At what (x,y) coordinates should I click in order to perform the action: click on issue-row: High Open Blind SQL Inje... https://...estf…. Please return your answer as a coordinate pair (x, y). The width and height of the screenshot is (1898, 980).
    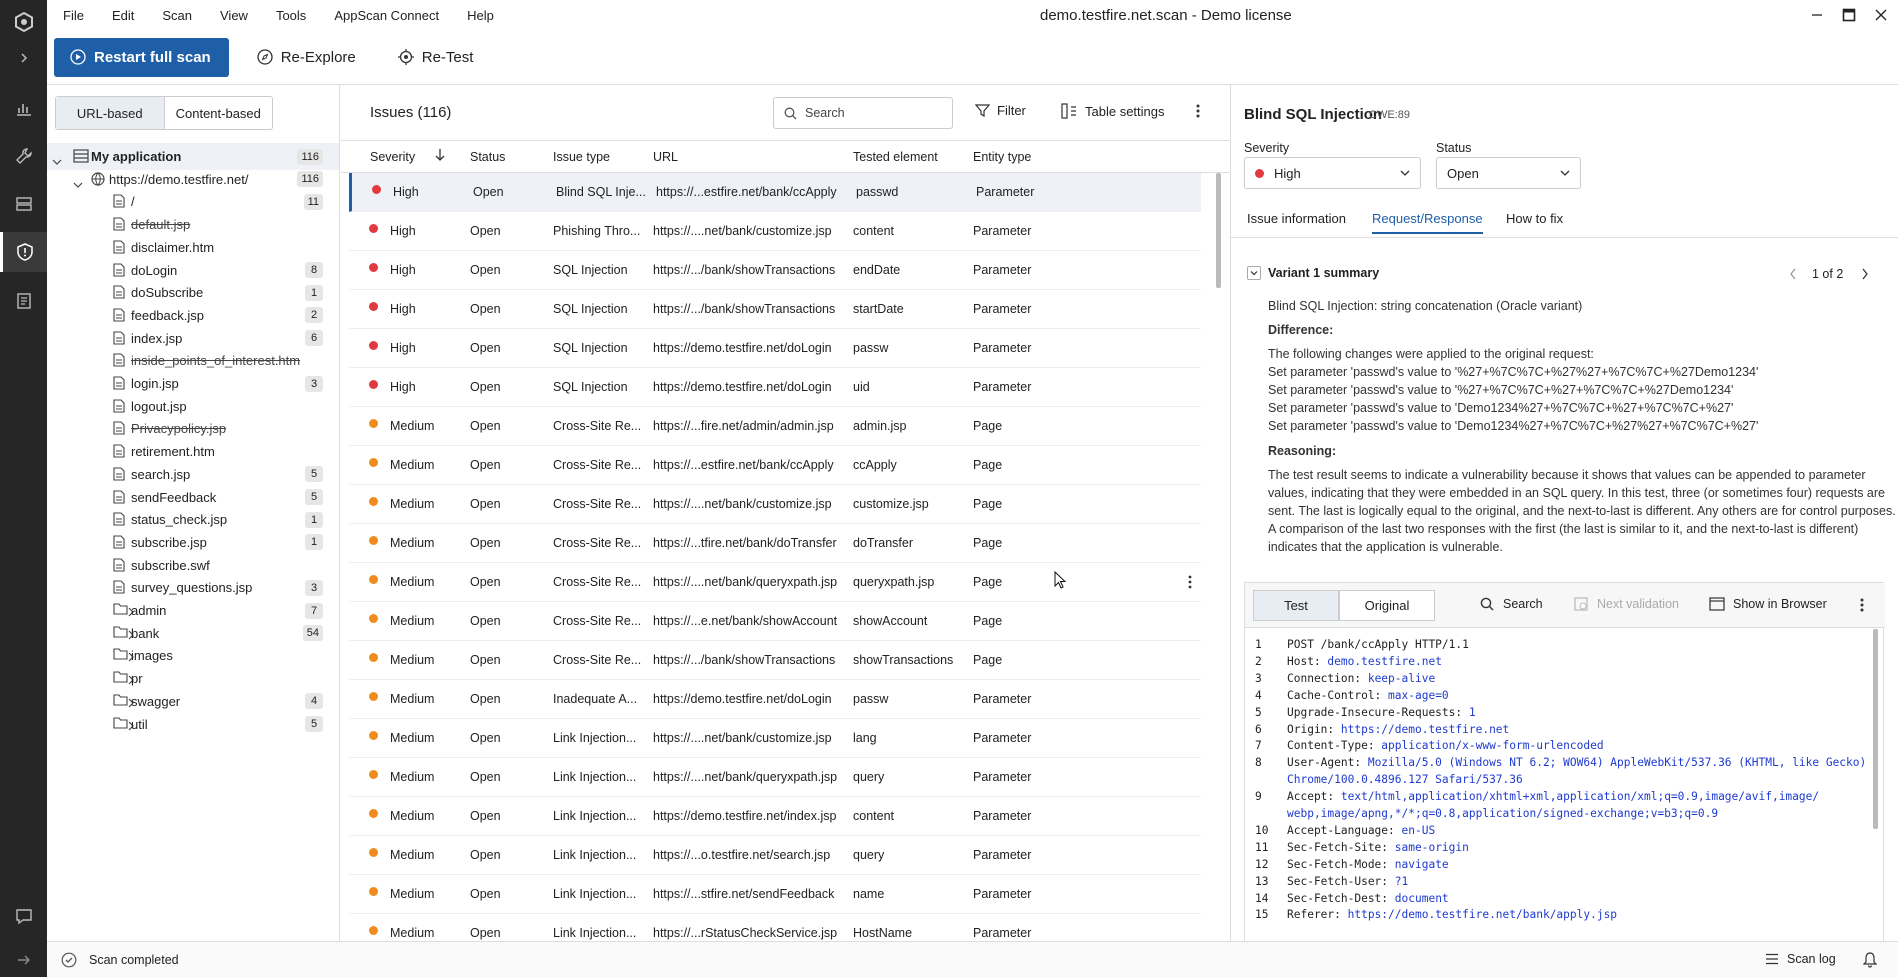
    Looking at the image, I should click on (775, 192).